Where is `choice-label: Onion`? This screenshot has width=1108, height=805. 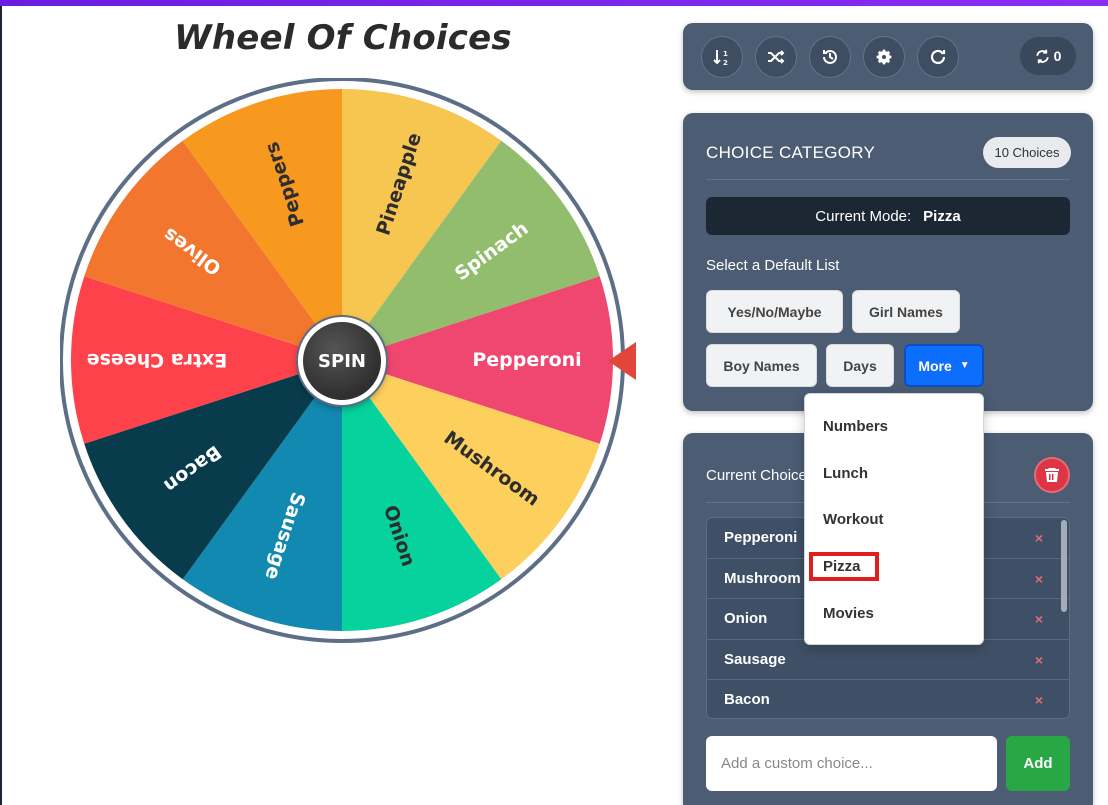 choice-label: Onion is located at coordinates (746, 619).